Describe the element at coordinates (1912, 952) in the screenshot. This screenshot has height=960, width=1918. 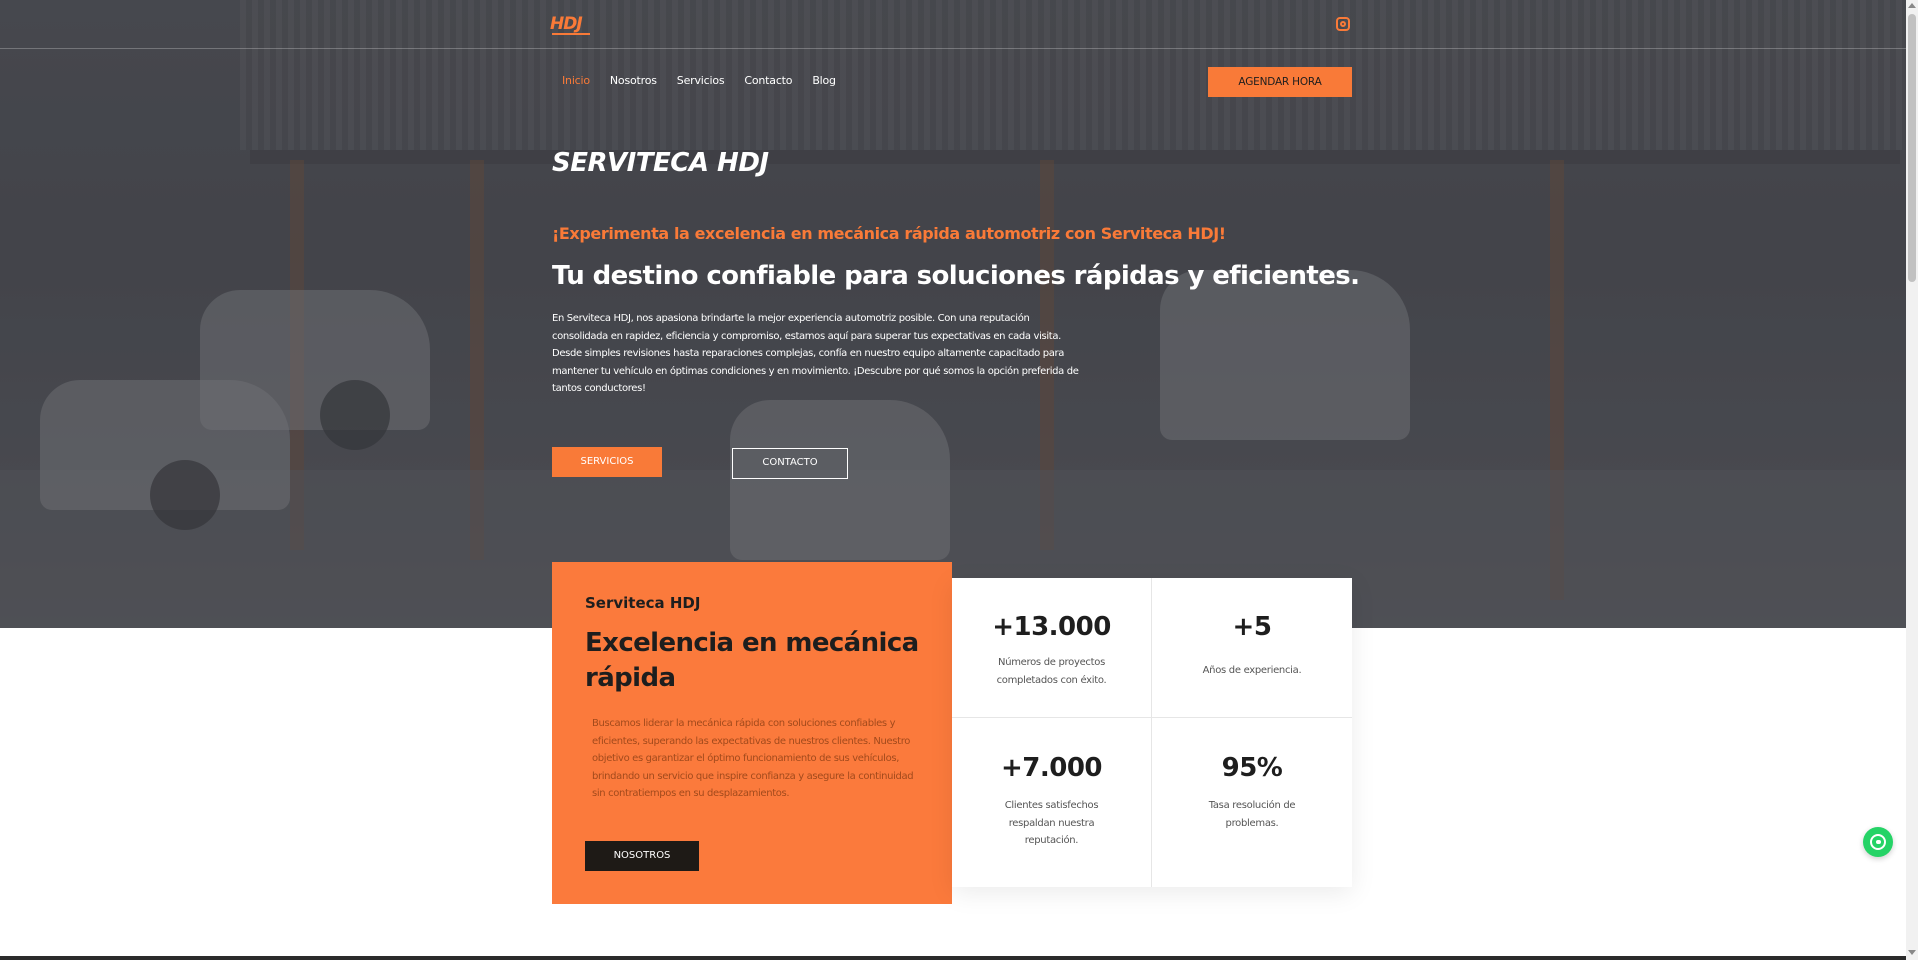
I see `scroll-down-arrow-icon` at that location.